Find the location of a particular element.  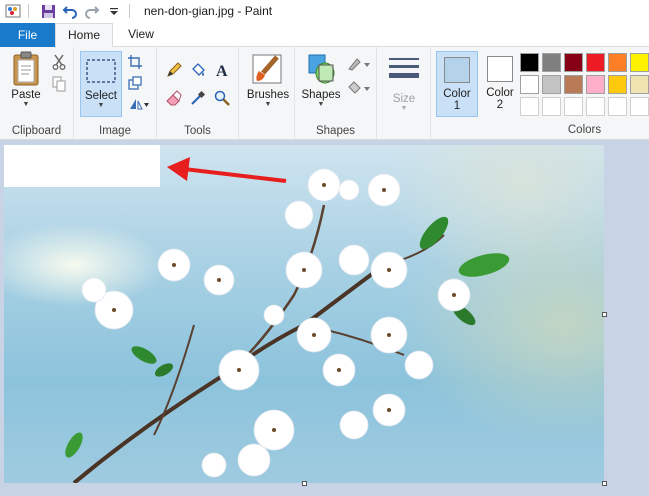

redo-icon is located at coordinates (92, 11).